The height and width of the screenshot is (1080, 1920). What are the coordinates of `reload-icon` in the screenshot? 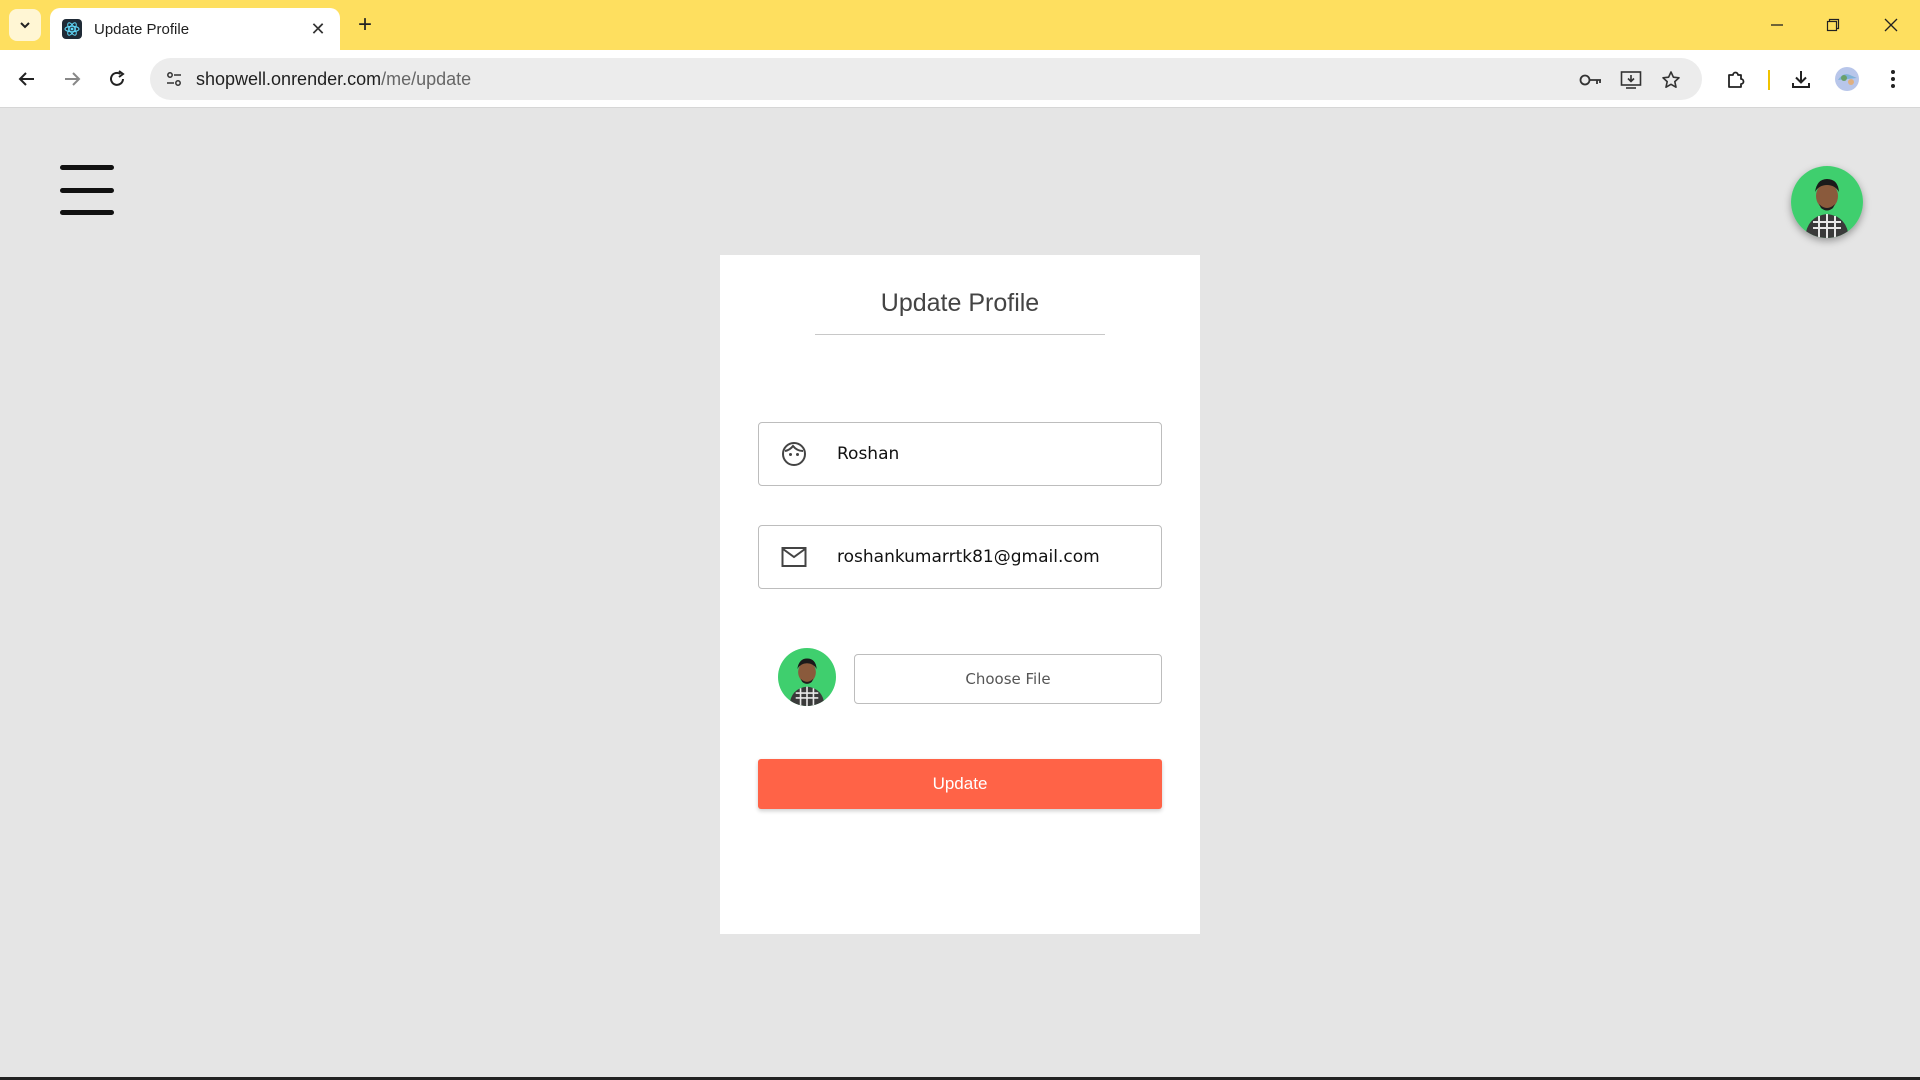 It's located at (117, 78).